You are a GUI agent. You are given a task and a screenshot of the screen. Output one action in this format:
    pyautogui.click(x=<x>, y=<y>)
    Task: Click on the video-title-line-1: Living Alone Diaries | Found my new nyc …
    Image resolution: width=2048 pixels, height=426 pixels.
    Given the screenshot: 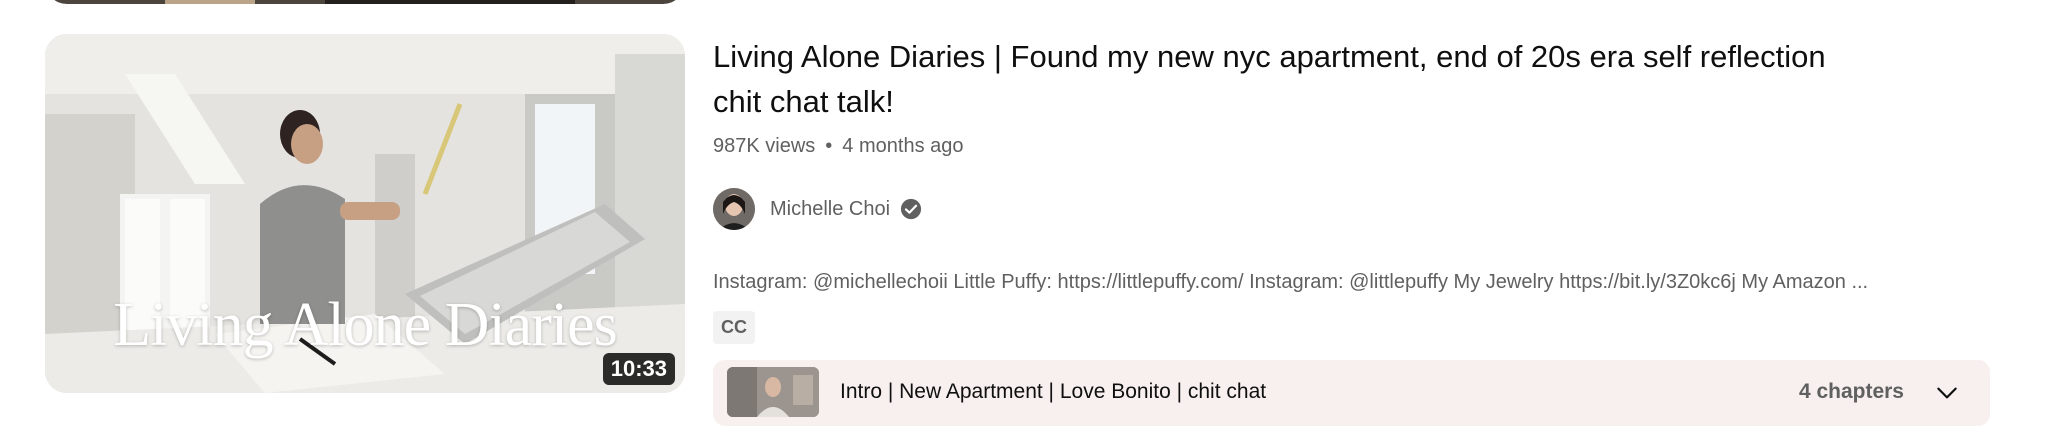 What is the action you would take?
    pyautogui.click(x=1269, y=56)
    